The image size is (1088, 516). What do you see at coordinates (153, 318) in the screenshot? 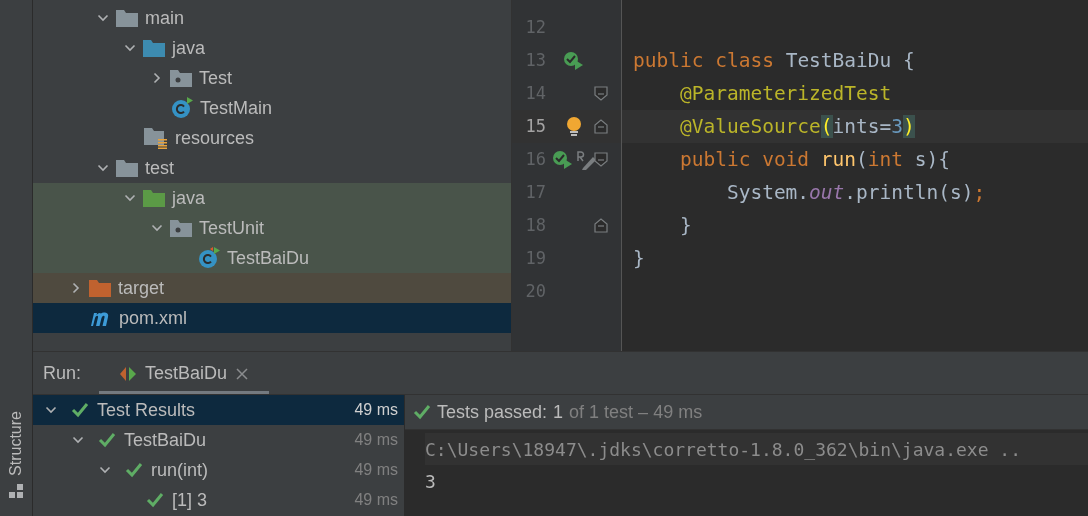
I see `tree-item-label: pom.xml` at bounding box center [153, 318].